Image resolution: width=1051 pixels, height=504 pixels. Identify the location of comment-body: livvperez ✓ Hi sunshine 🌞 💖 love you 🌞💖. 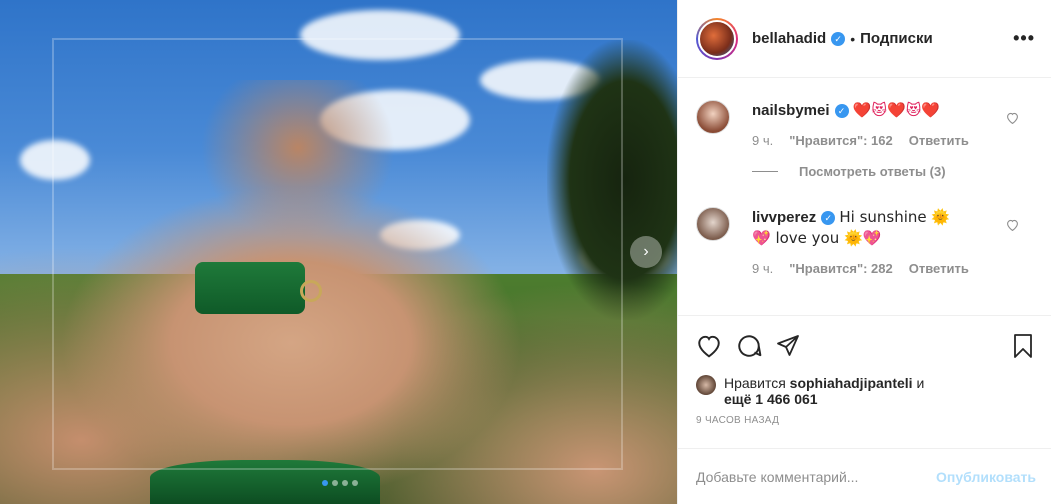
(859, 228).